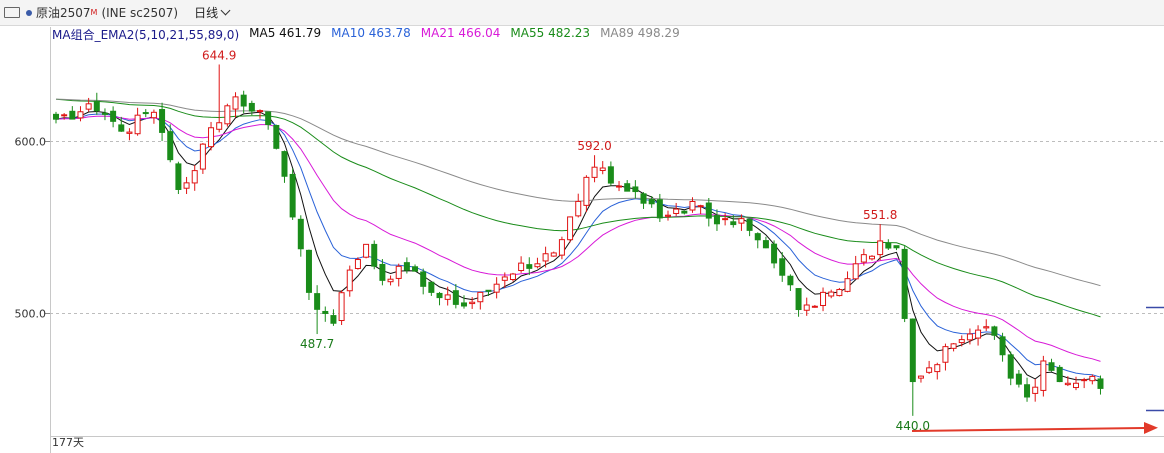 This screenshot has height=453, width=1164. Describe the element at coordinates (594, 146) in the screenshot. I see `extreme-label: 592.0` at that location.